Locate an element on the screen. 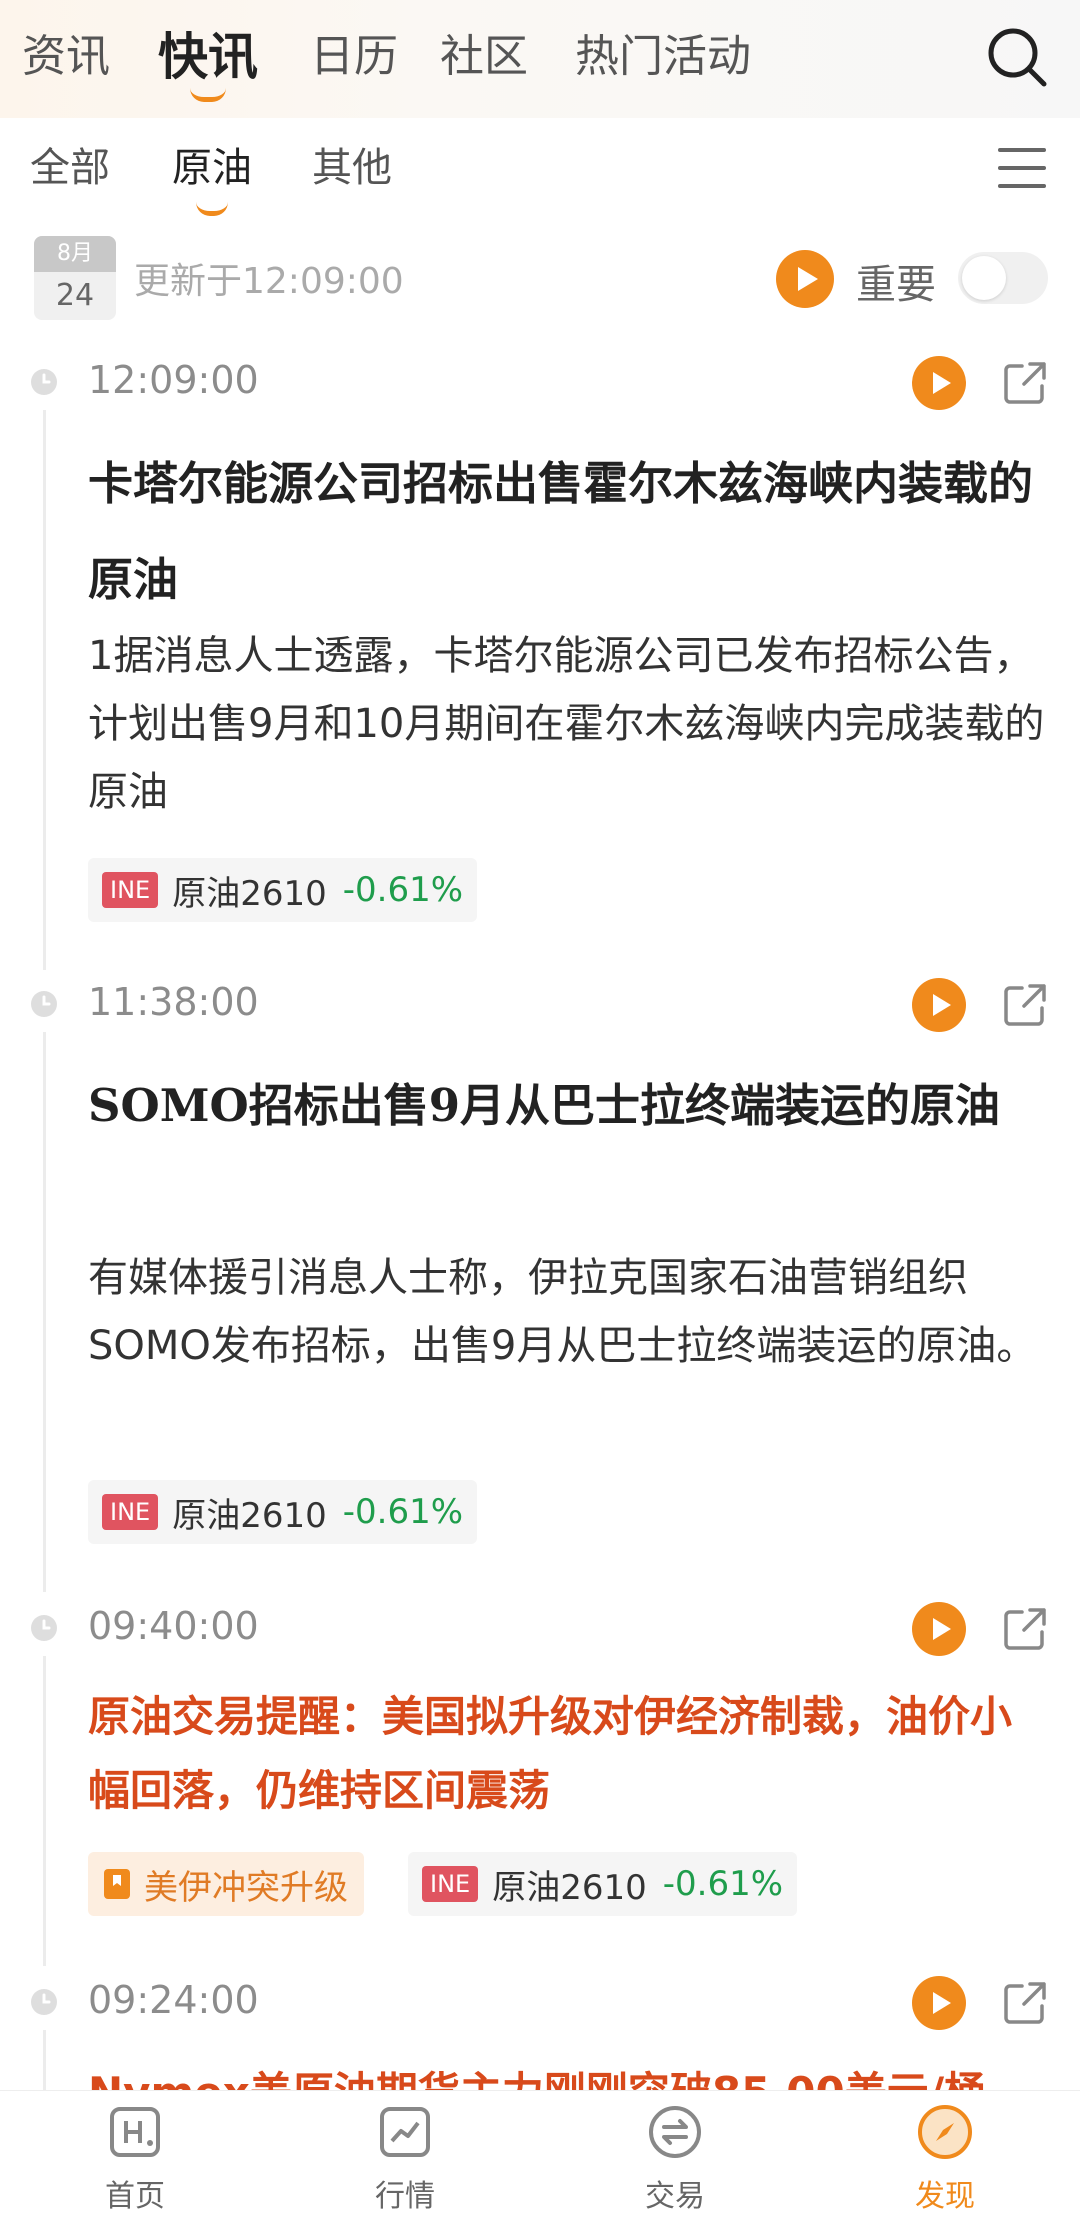 The width and height of the screenshot is (1080, 2219). market-chart-icon is located at coordinates (405, 2132).